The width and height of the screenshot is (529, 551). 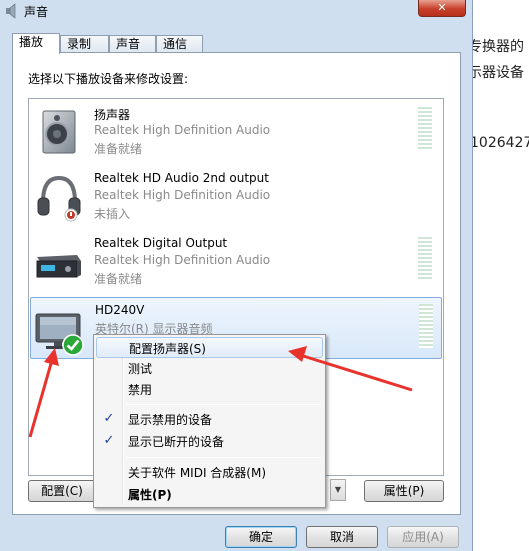 I want to click on device-name: Realtek HD Audio 2nd output, so click(x=181, y=178).